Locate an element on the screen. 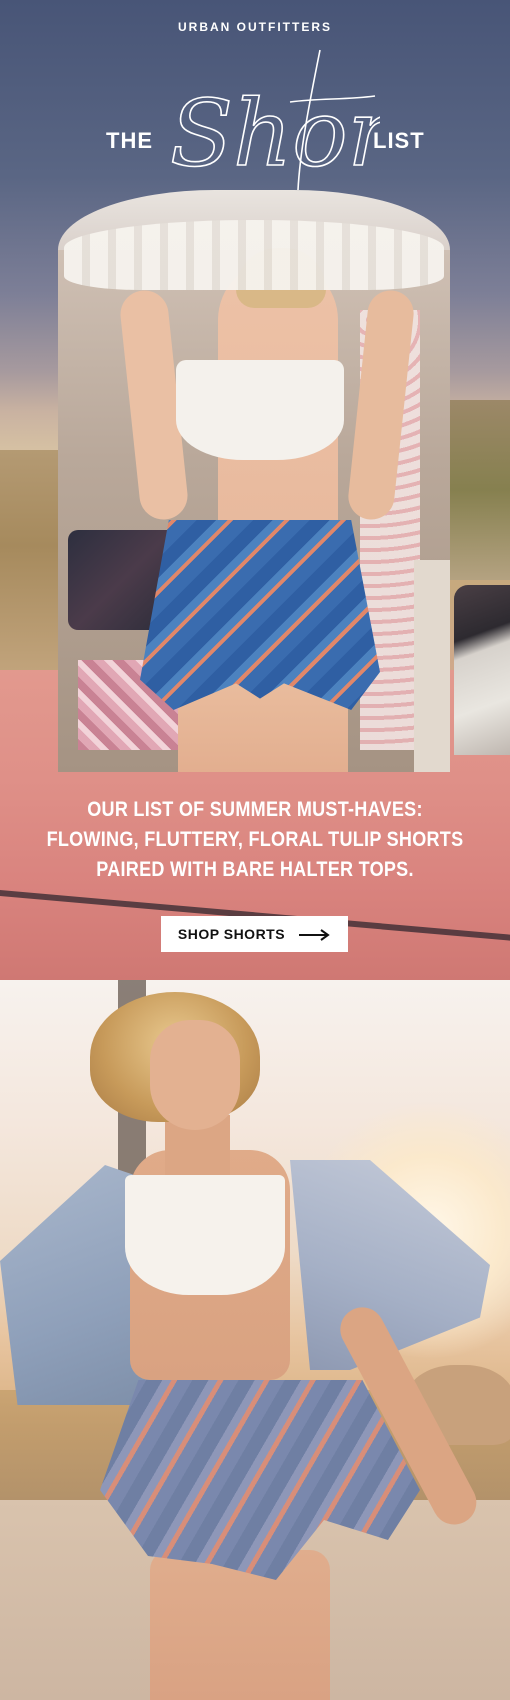 The height and width of the screenshot is (1700, 510). script-word-text: Short is located at coordinates (275, 133).